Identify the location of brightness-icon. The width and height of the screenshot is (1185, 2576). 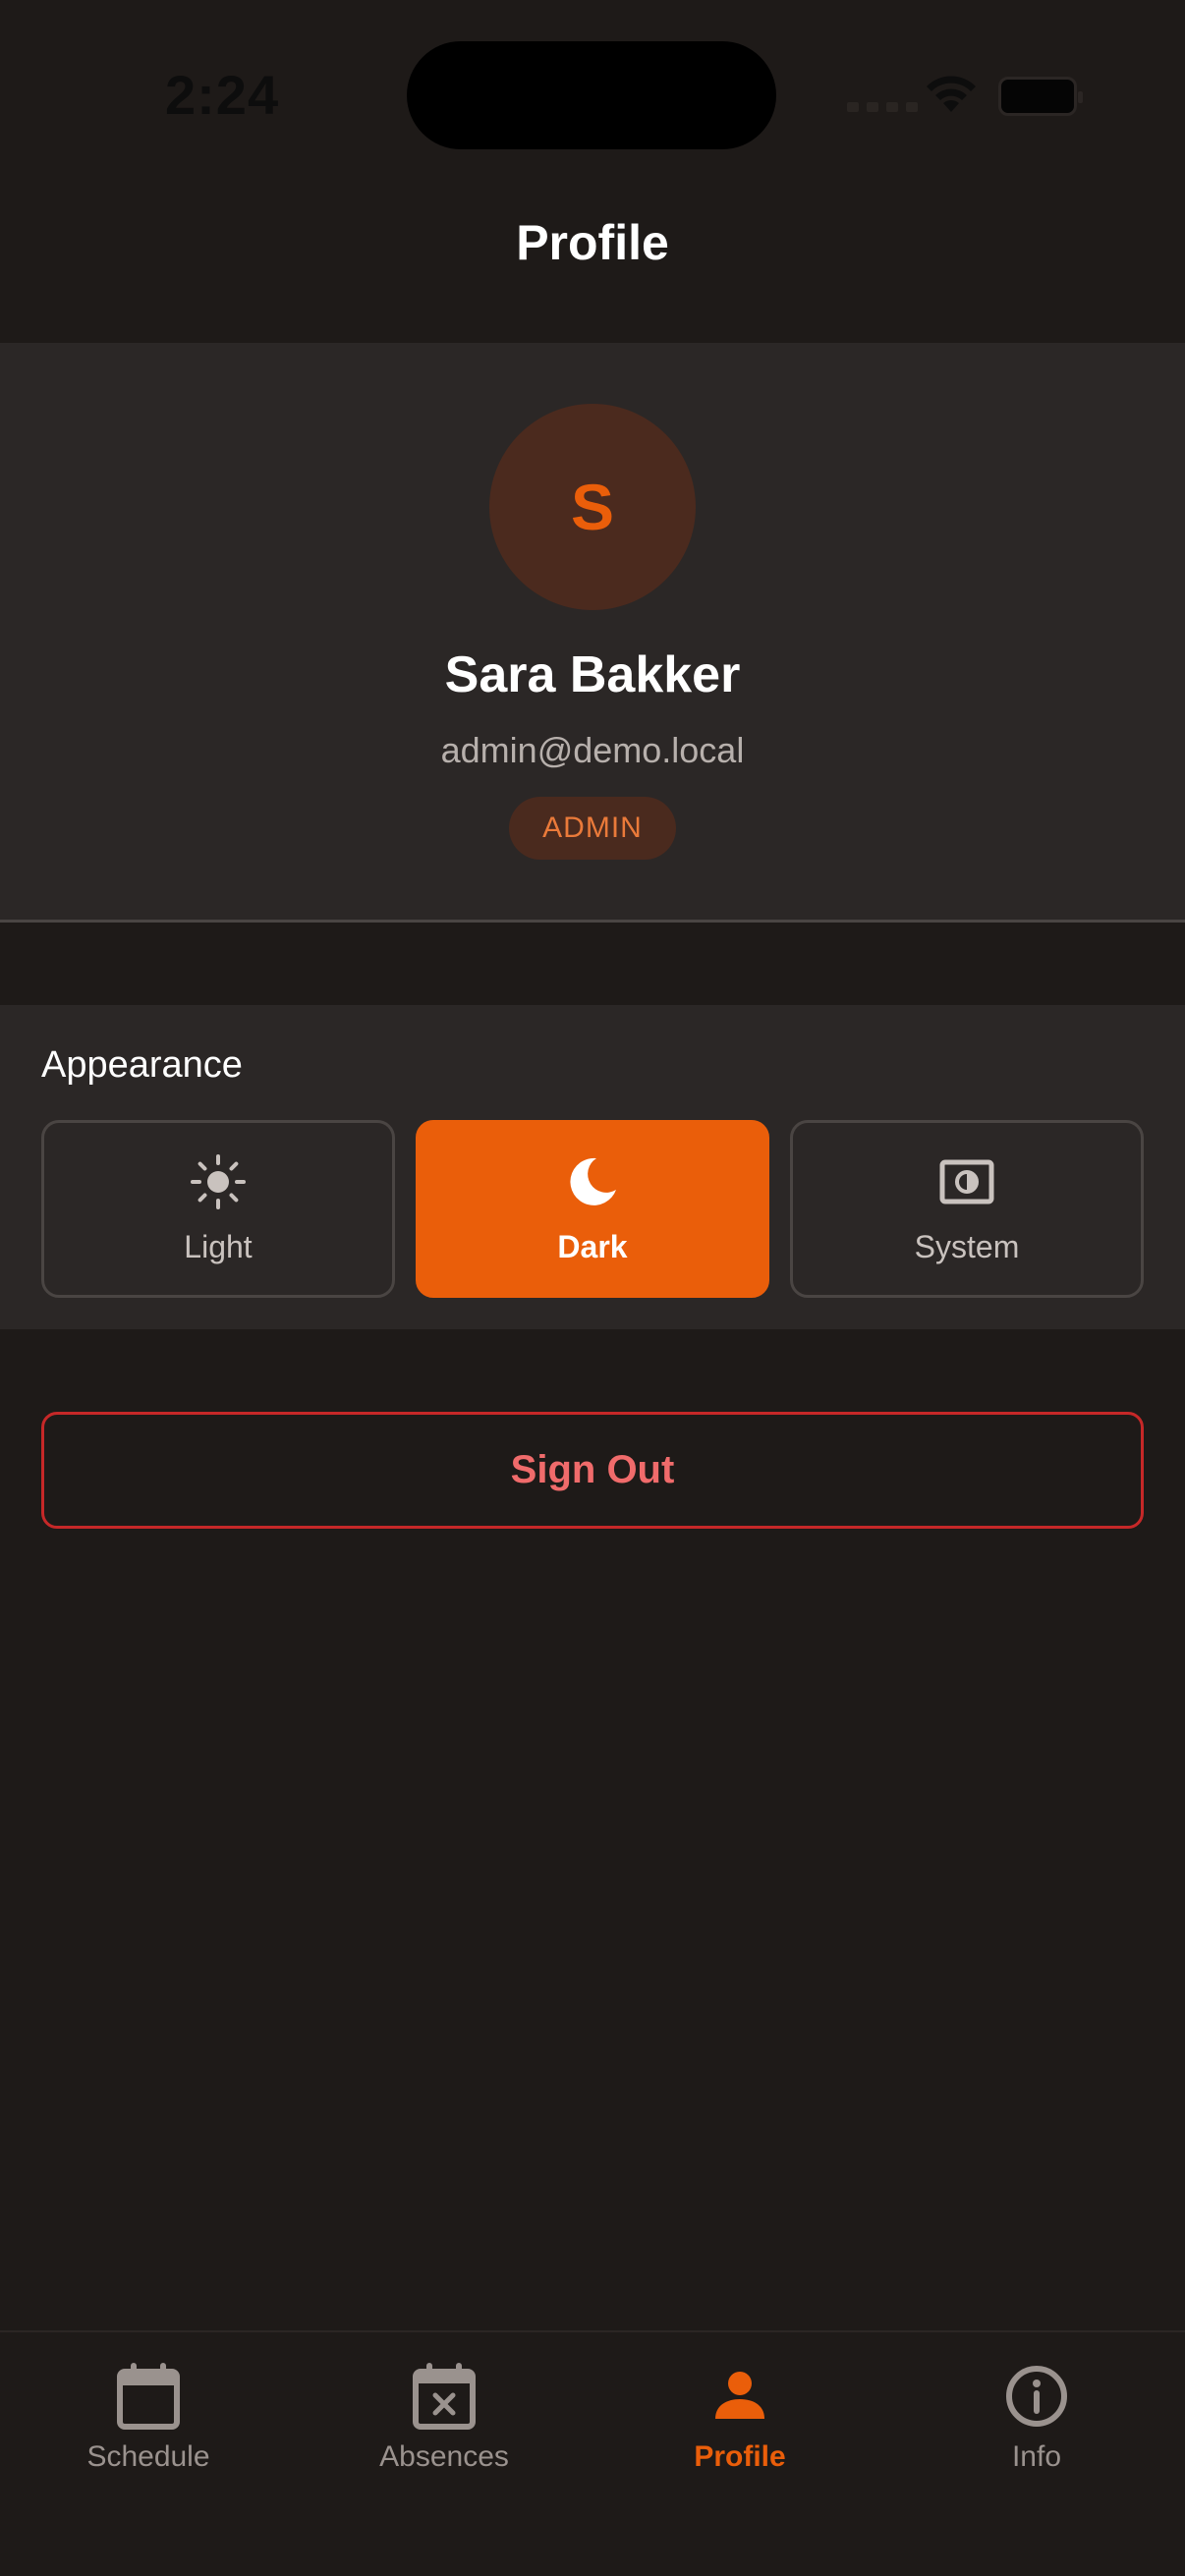
(967, 1181).